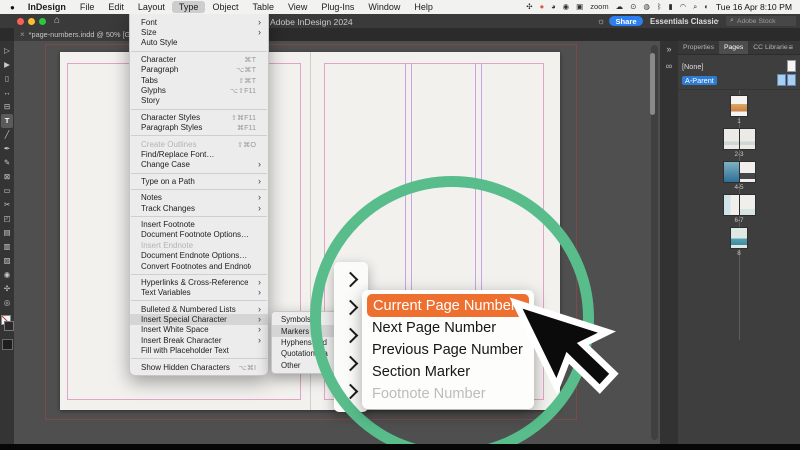 This screenshot has width=800, height=450. I want to click on hand-tool-icon: ✣, so click(7, 289).